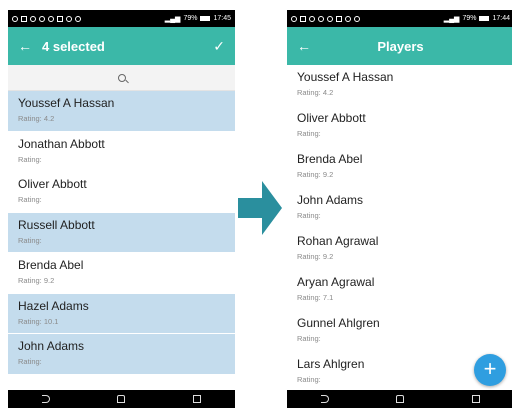 The width and height of the screenshot is (512, 410). What do you see at coordinates (399, 18) in the screenshot?
I see `status-bar: ▂▄▆ 79% 17:44` at bounding box center [399, 18].